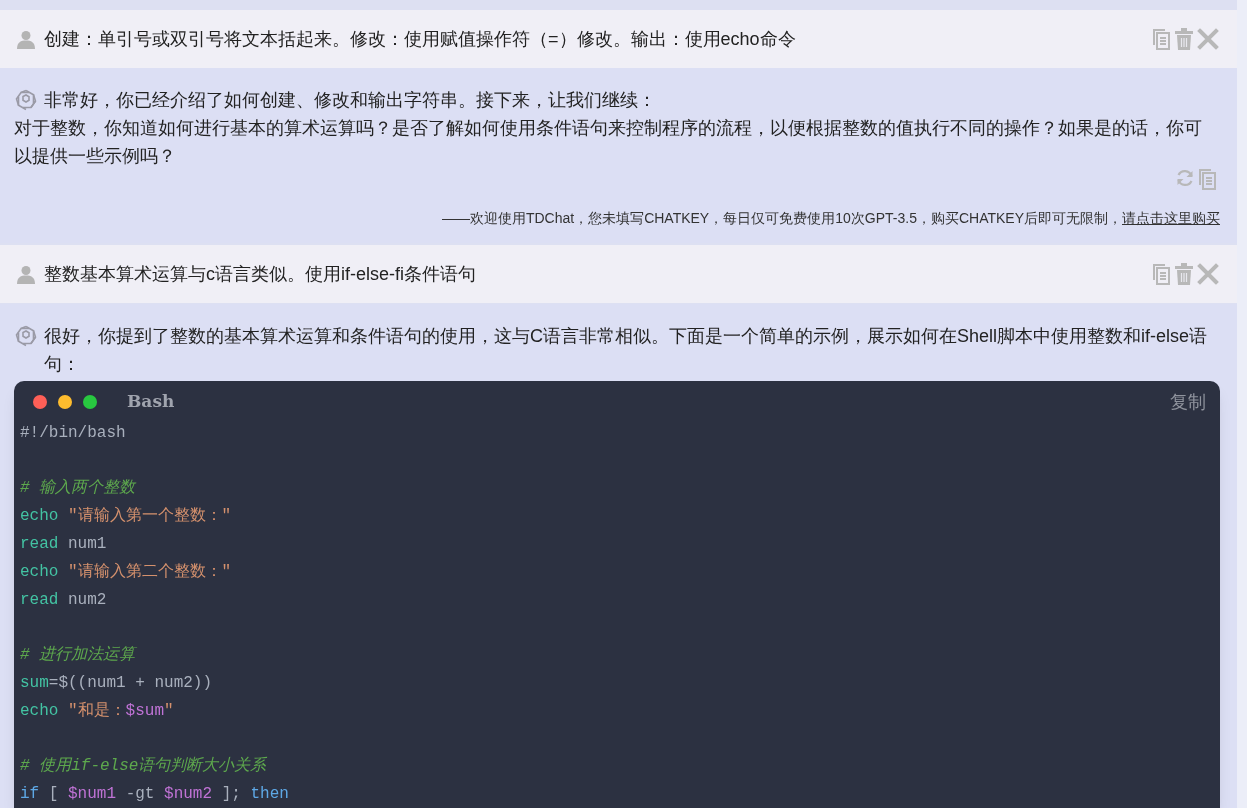 The height and width of the screenshot is (808, 1247). Describe the element at coordinates (126, 516) in the screenshot. I see `code-line: echo "请输入第一个整数："` at that location.